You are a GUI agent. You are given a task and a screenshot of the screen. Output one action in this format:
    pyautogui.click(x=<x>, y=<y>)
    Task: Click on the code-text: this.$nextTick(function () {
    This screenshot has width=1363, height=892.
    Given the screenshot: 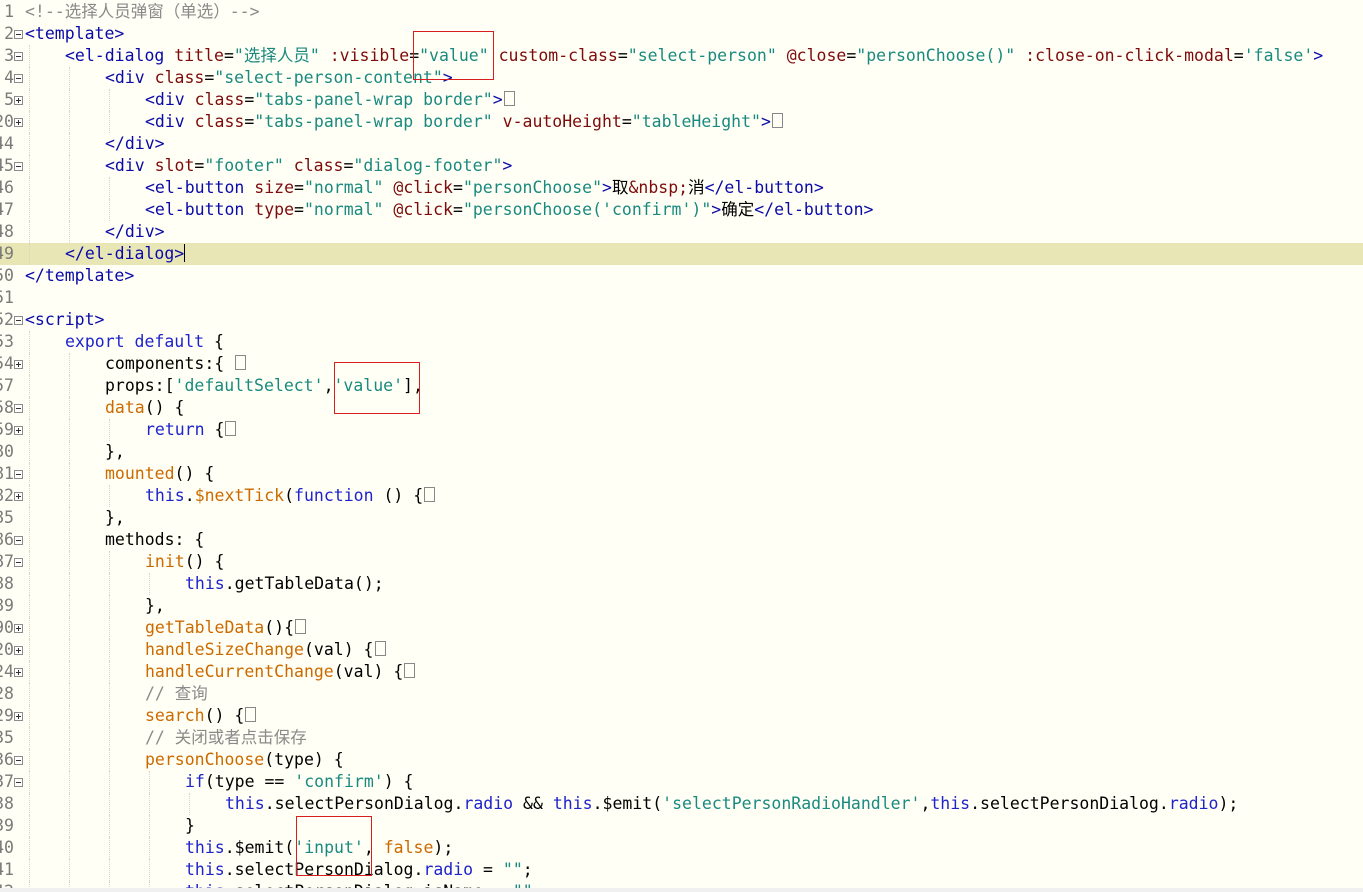 What is the action you would take?
    pyautogui.click(x=290, y=496)
    